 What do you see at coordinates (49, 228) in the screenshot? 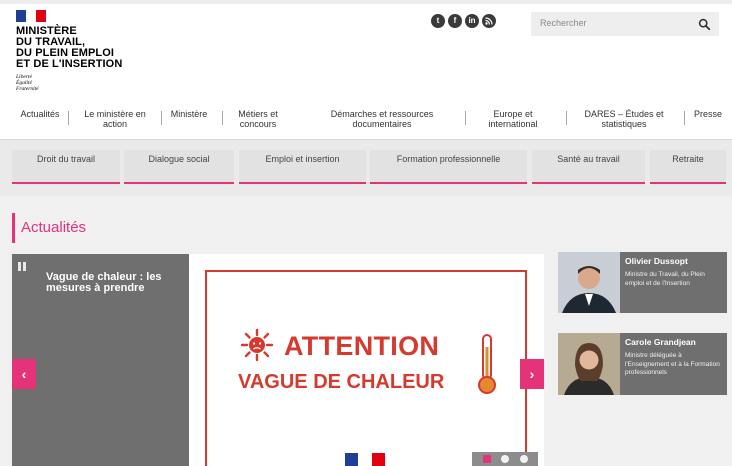
I see `section-title: Actualités` at bounding box center [49, 228].